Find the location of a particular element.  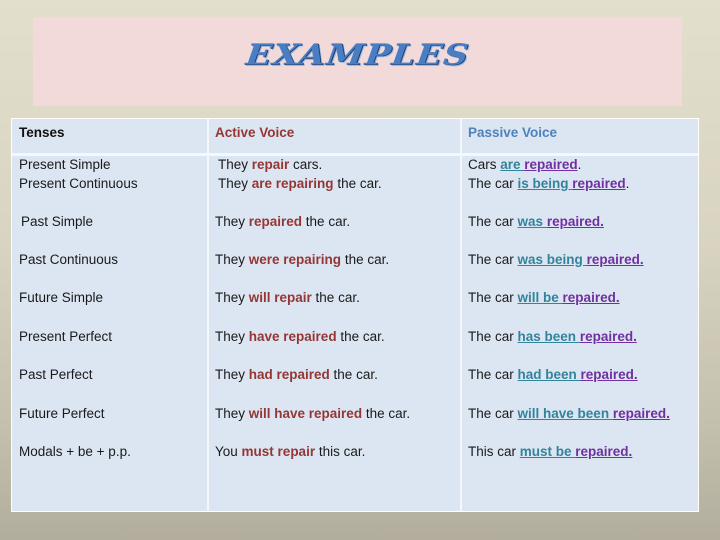

tense-name: Modals + be + p.p. is located at coordinates (75, 451).